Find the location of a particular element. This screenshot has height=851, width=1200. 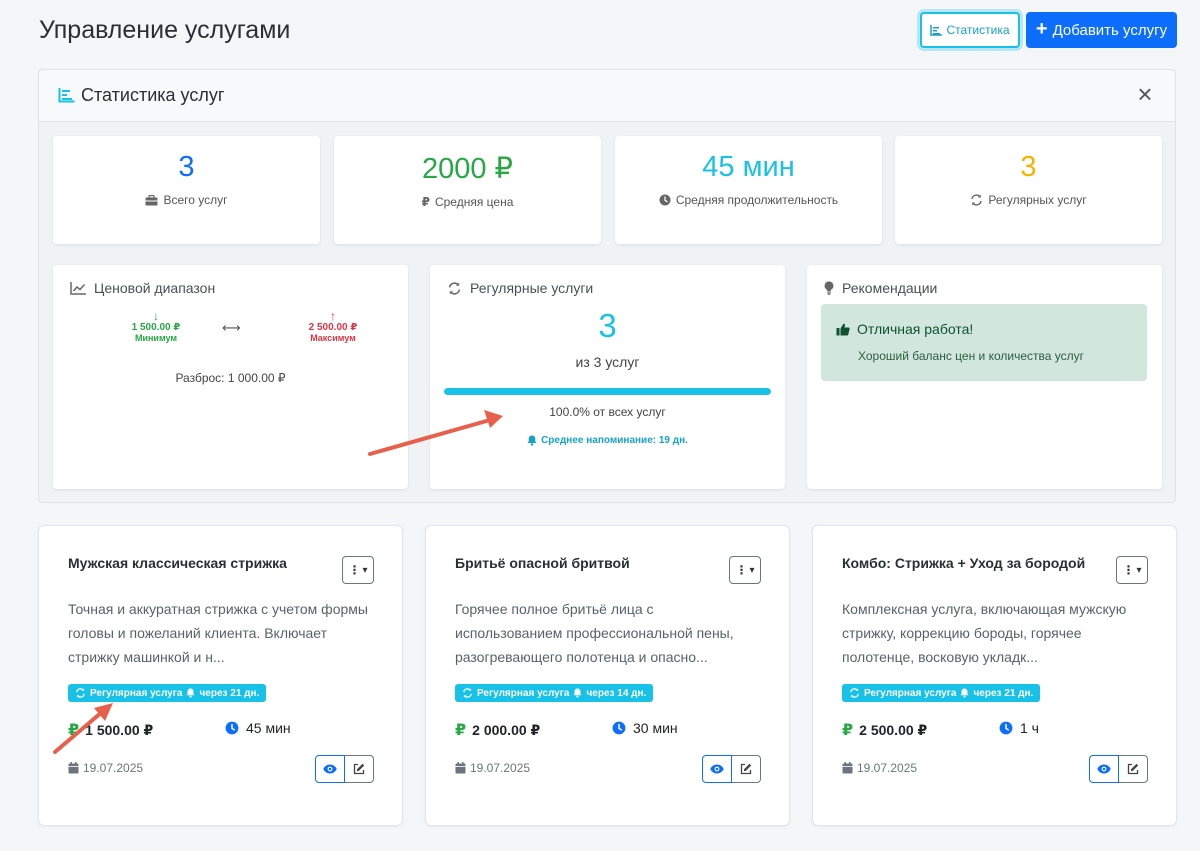

price-range-title: Ценовой диапазон is located at coordinates (142, 288).